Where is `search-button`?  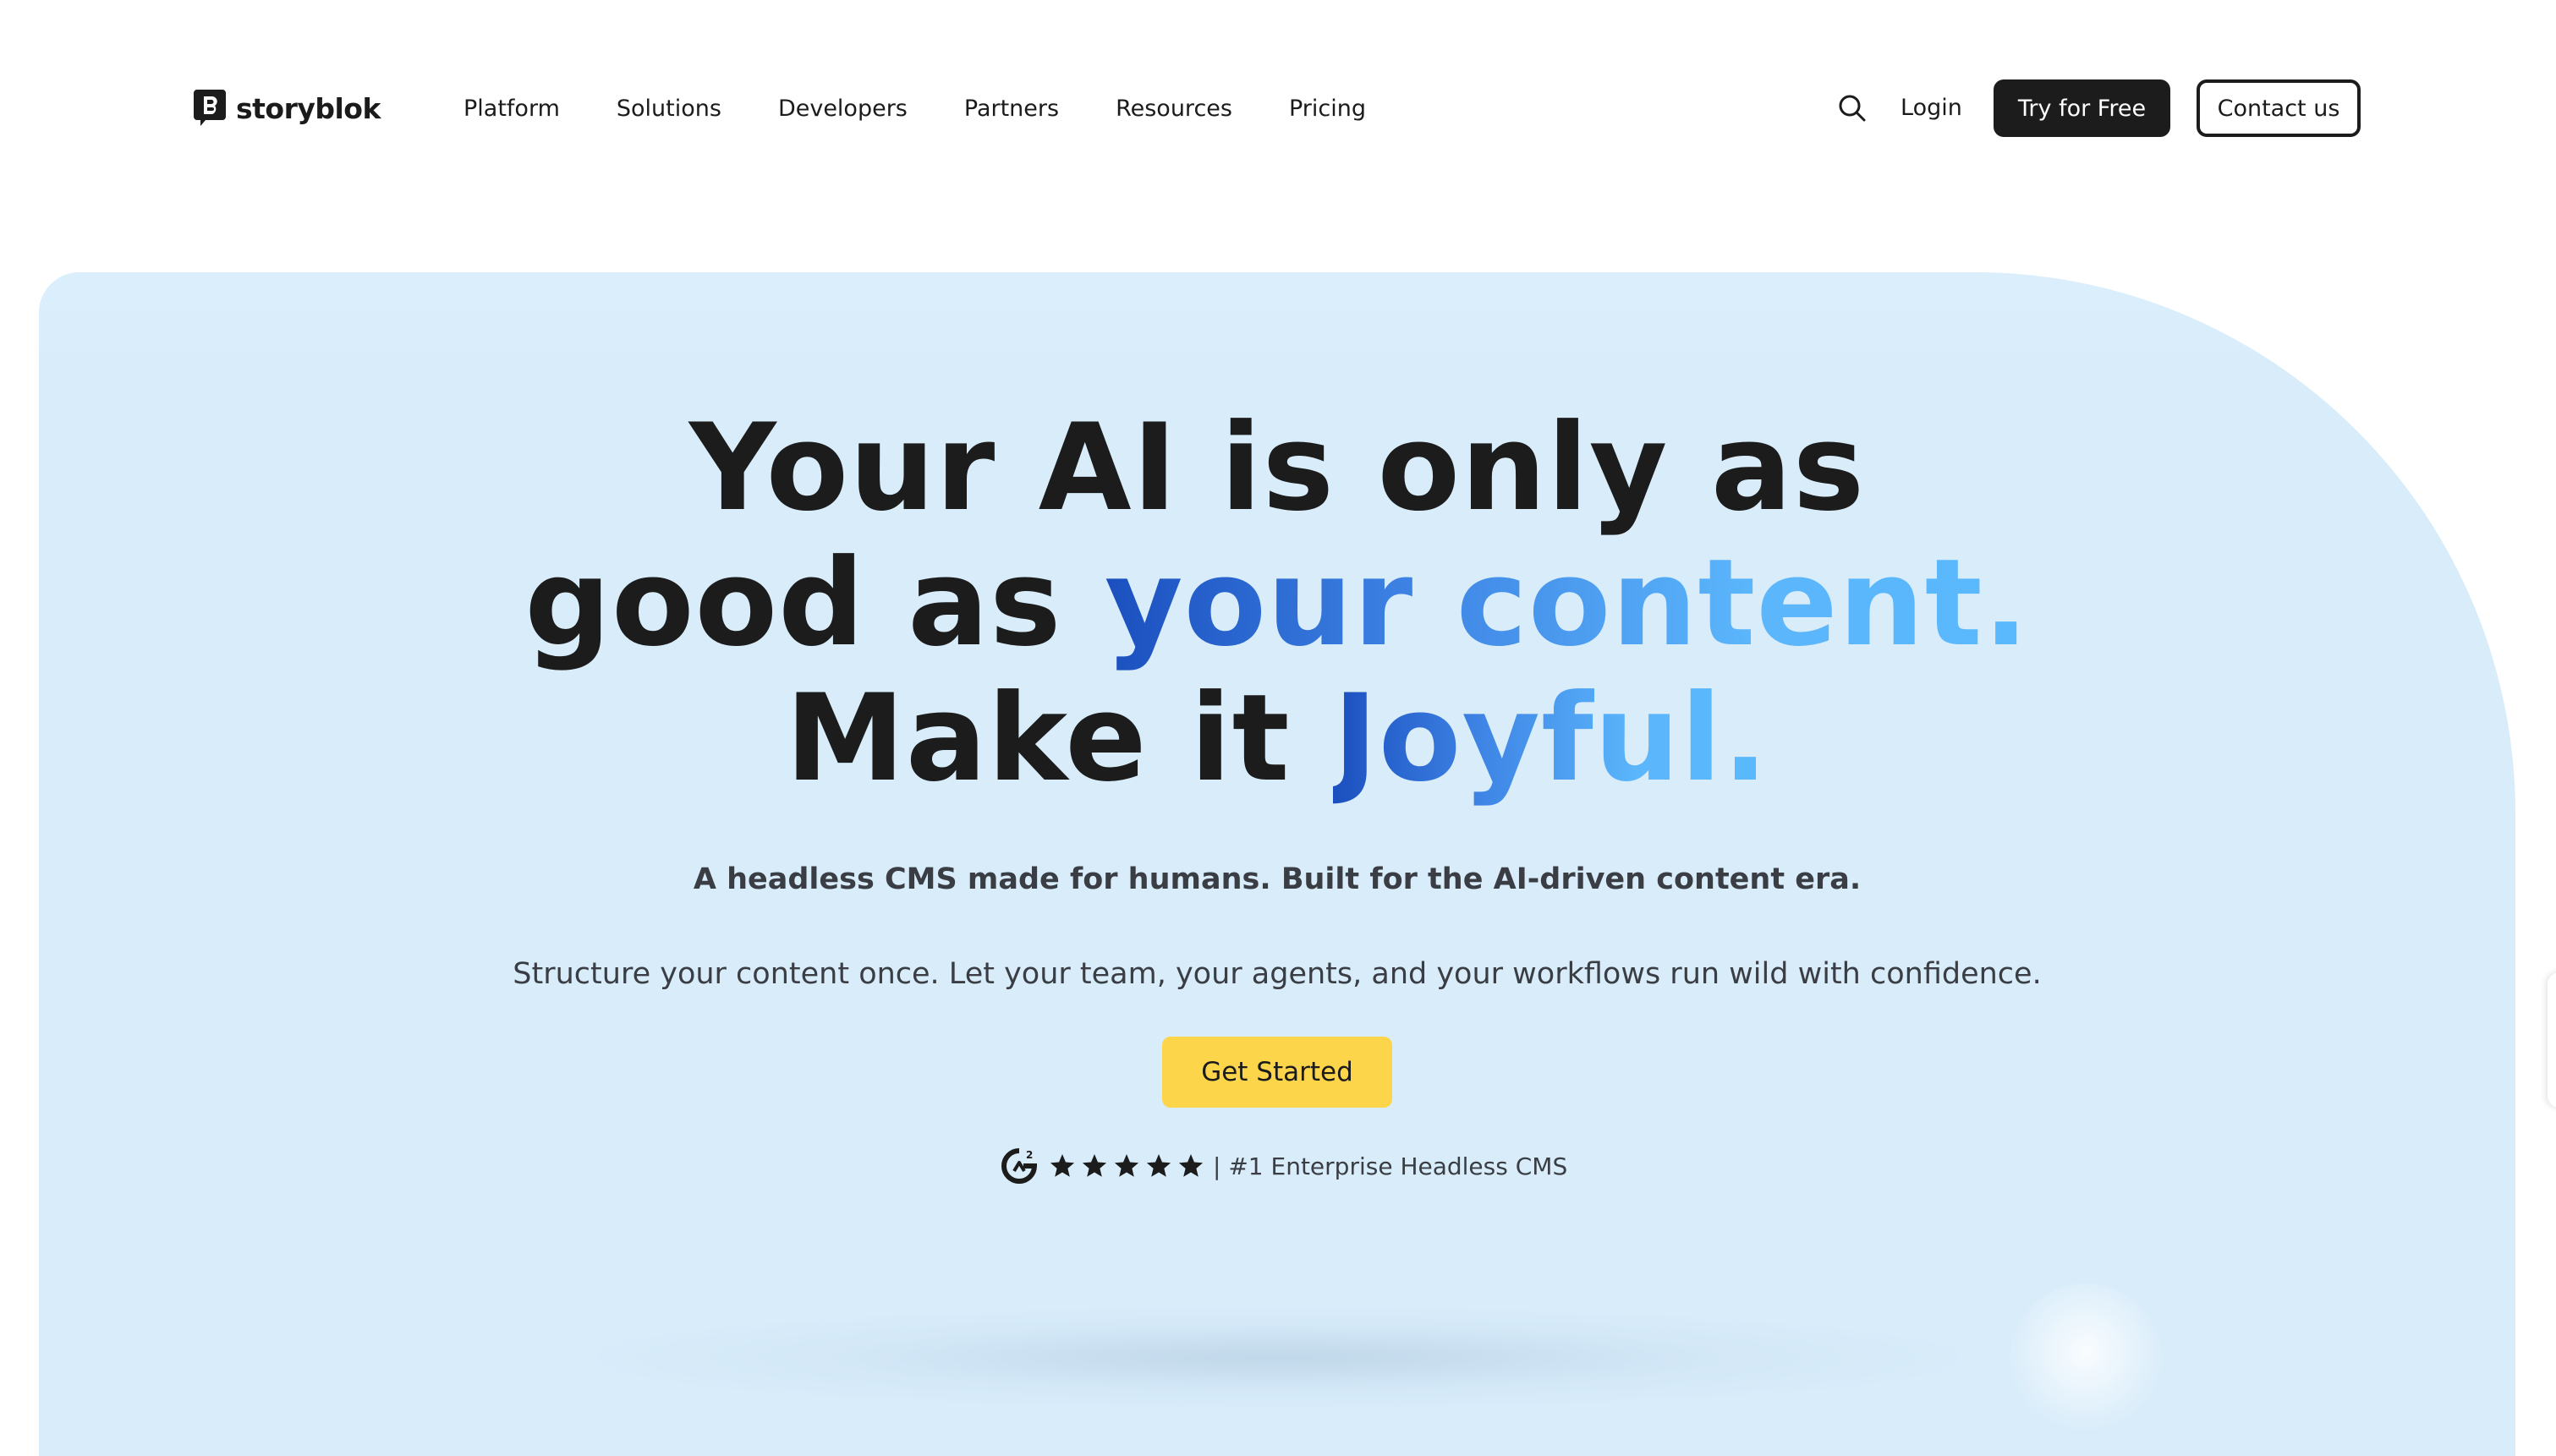
search-button is located at coordinates (1852, 108).